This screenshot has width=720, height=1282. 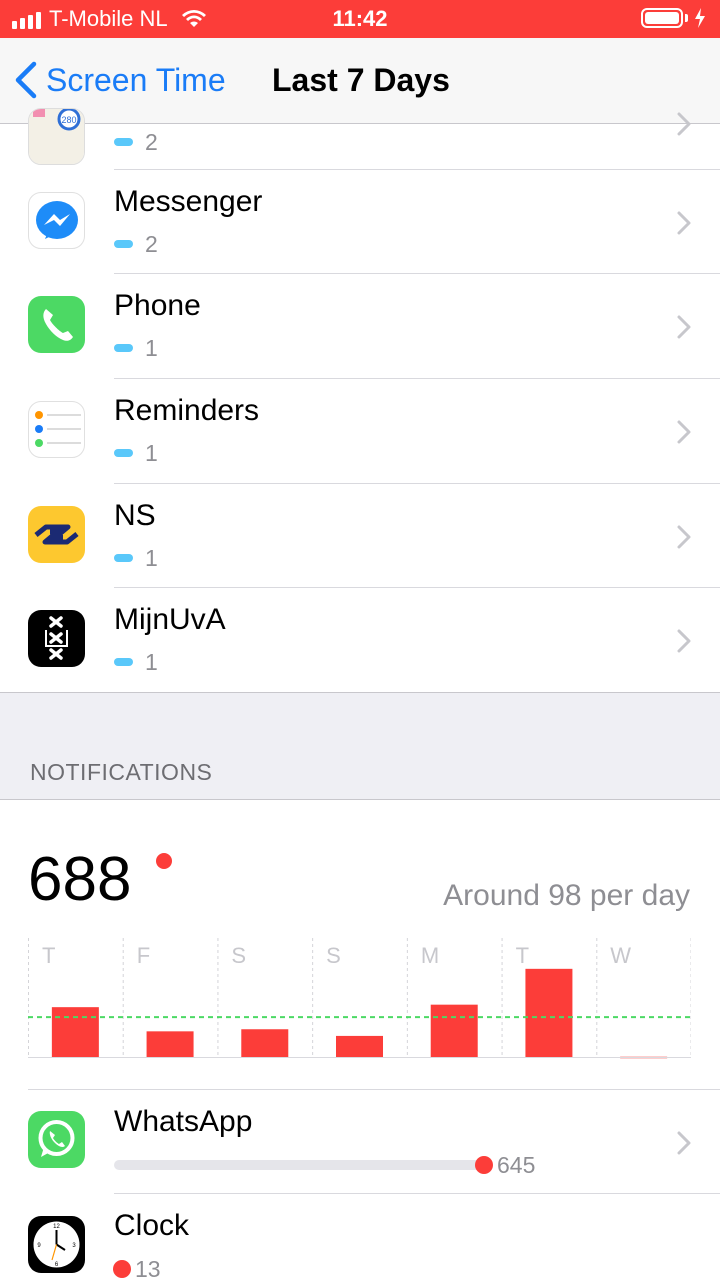 What do you see at coordinates (359, 1057) in the screenshot?
I see `chart-baseline` at bounding box center [359, 1057].